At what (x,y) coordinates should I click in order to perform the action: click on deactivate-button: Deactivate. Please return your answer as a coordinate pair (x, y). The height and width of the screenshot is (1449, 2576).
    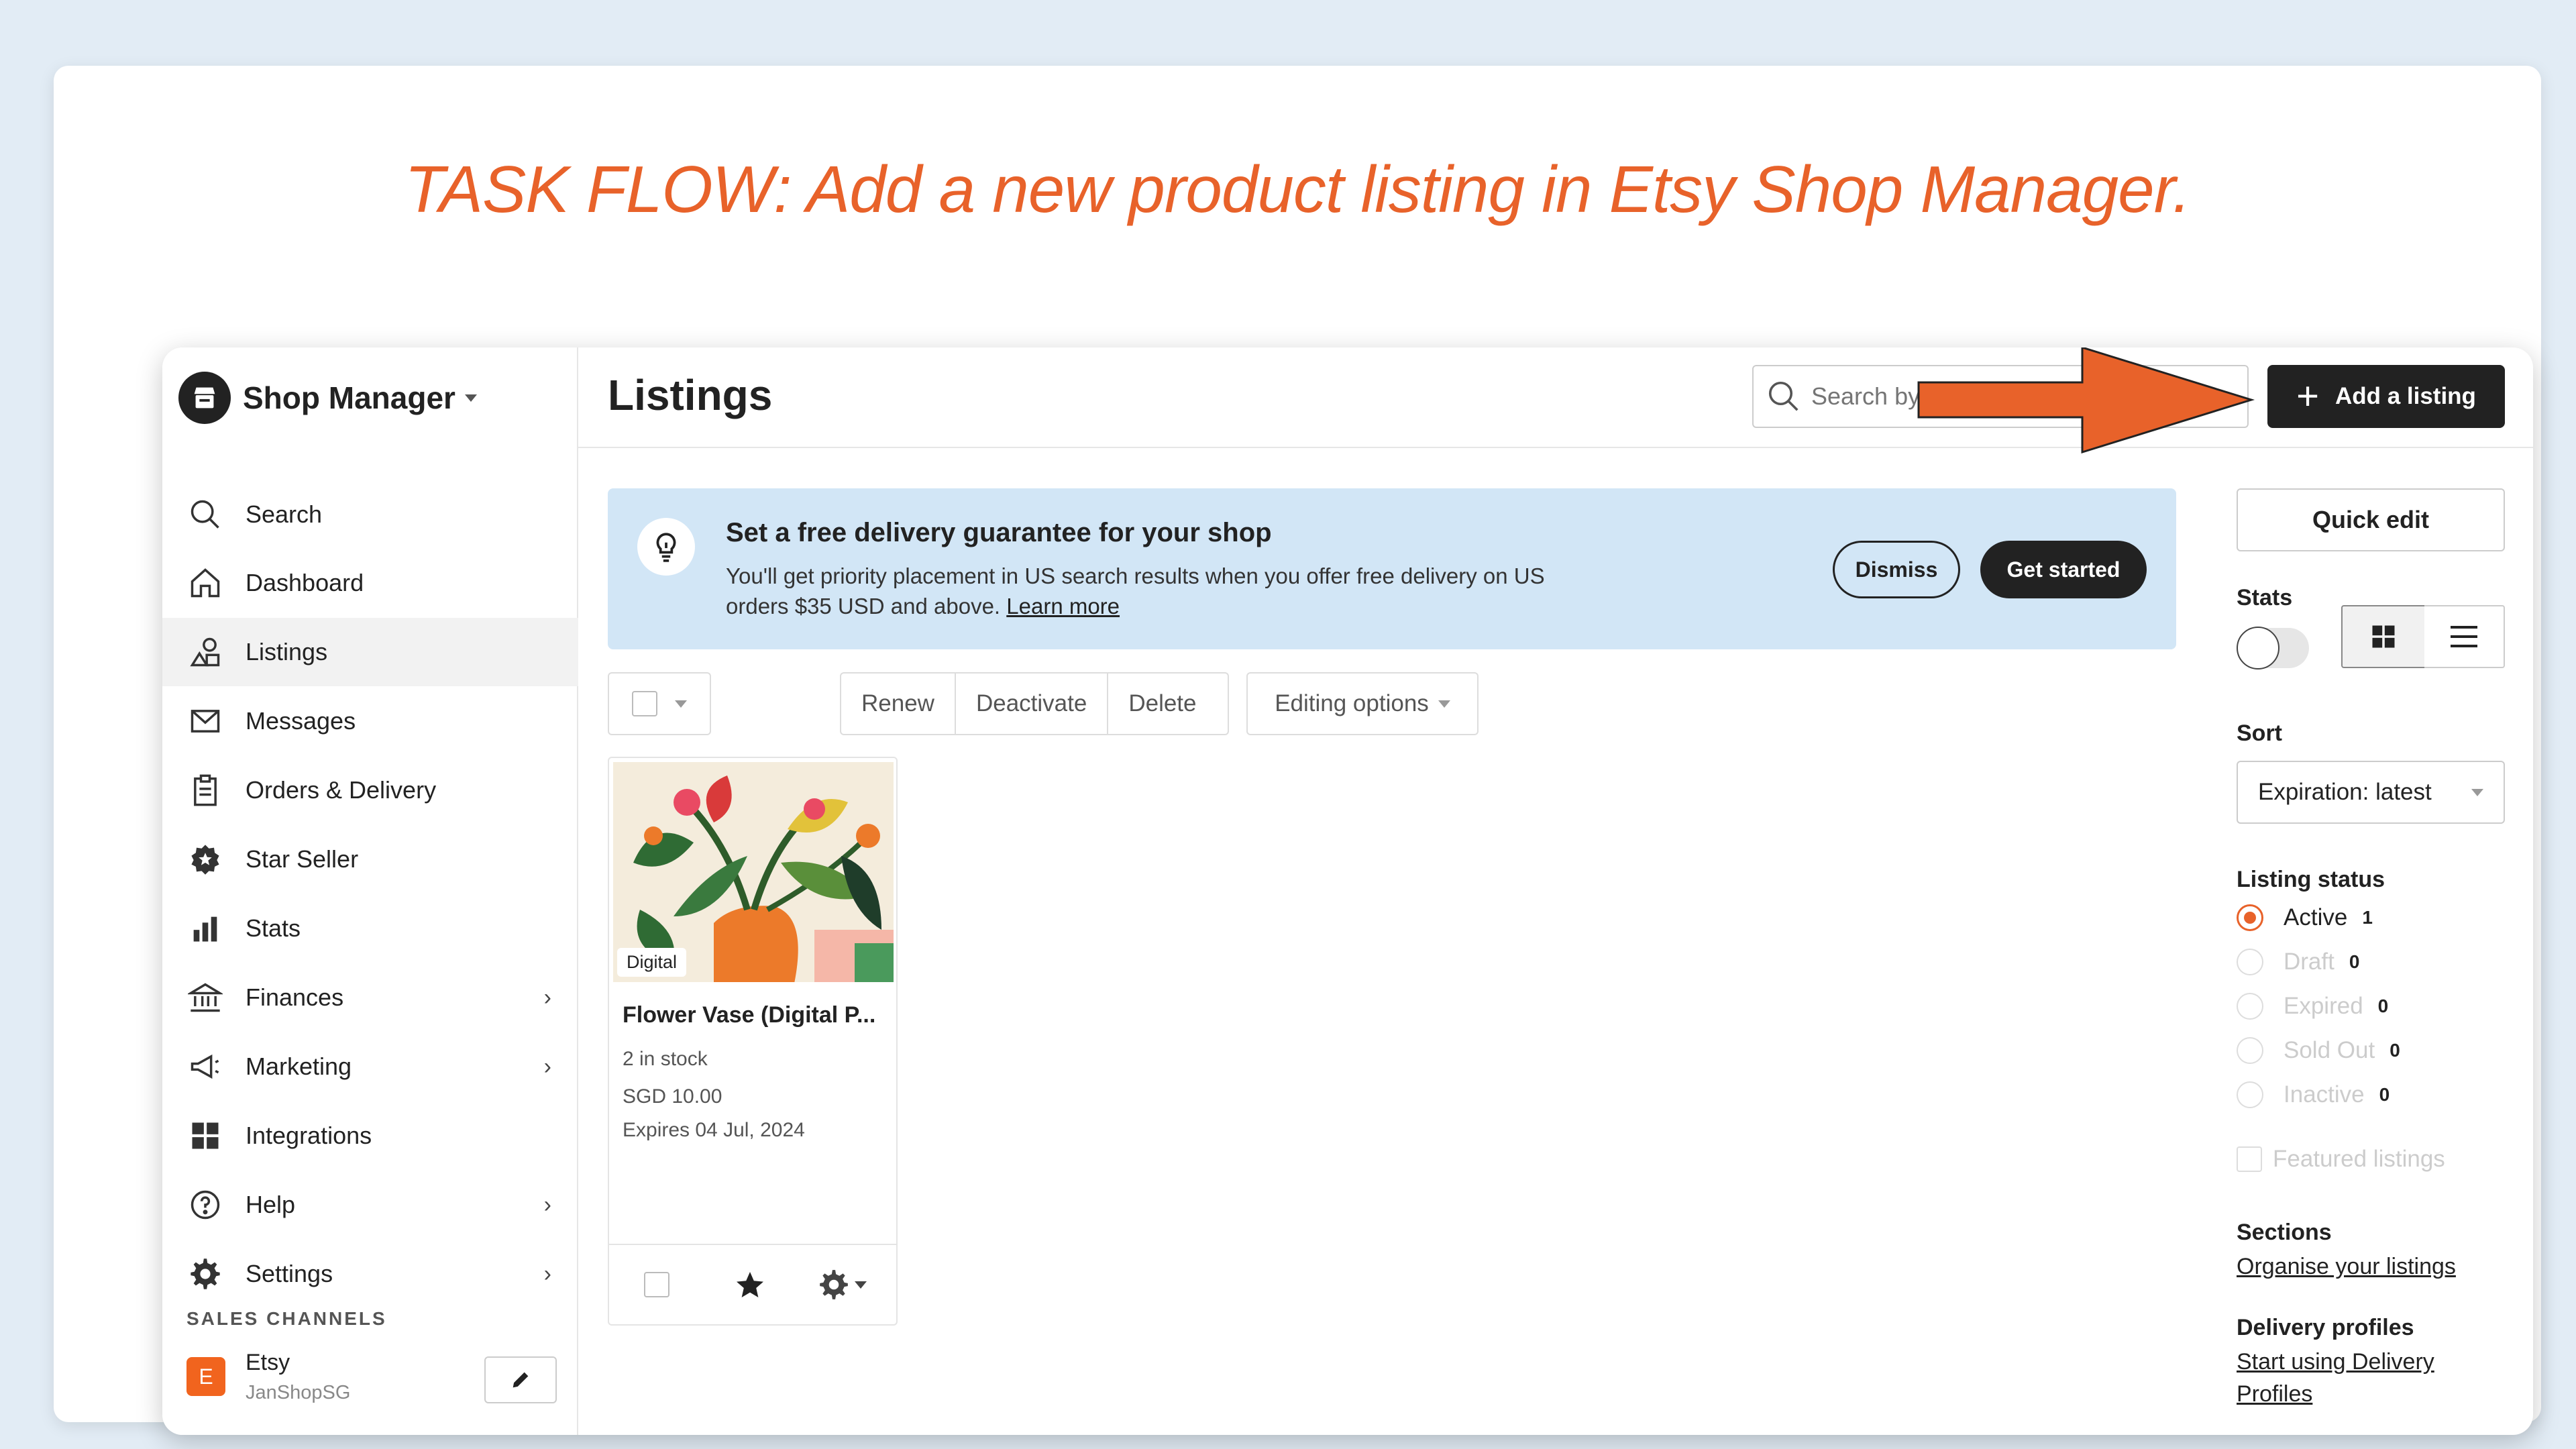
    Looking at the image, I should click on (1032, 704).